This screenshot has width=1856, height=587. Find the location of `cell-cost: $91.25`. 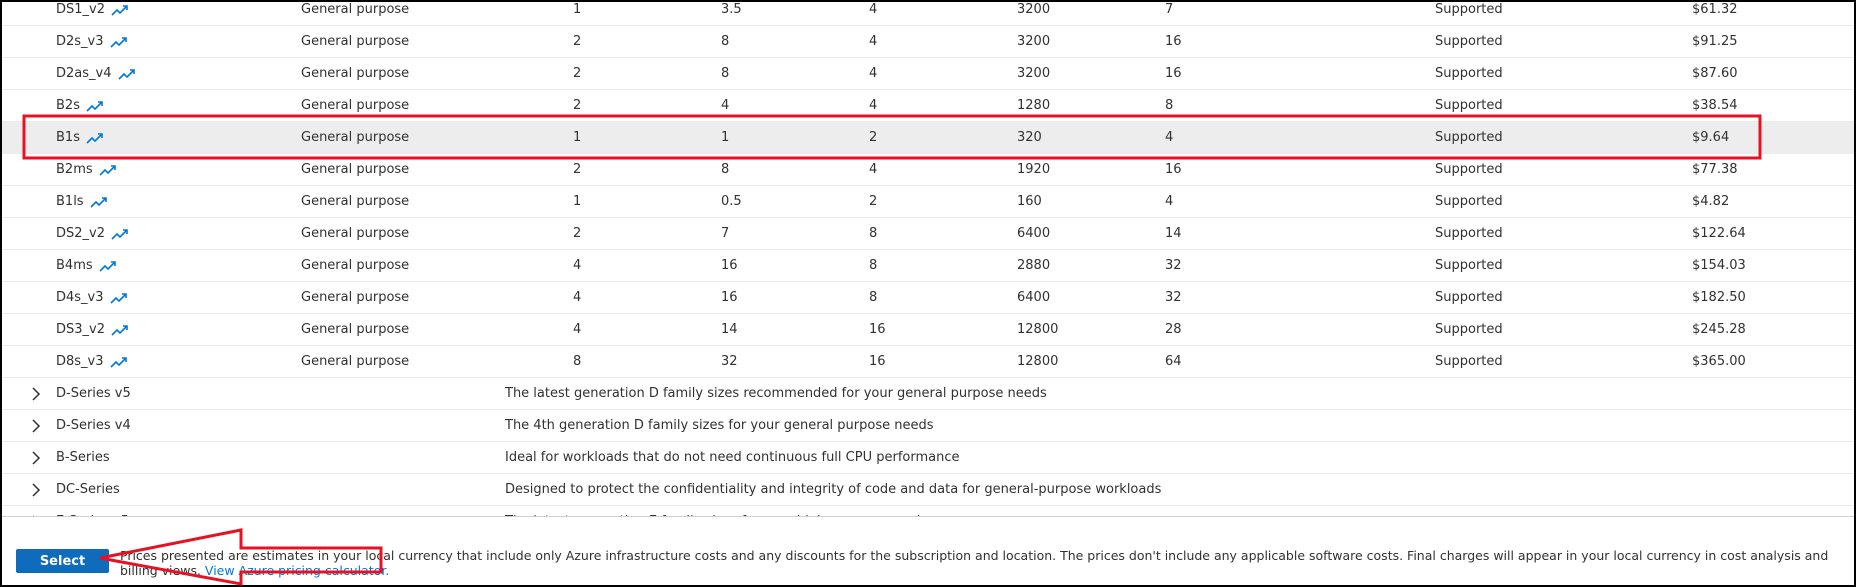

cell-cost: $91.25 is located at coordinates (1715, 41).